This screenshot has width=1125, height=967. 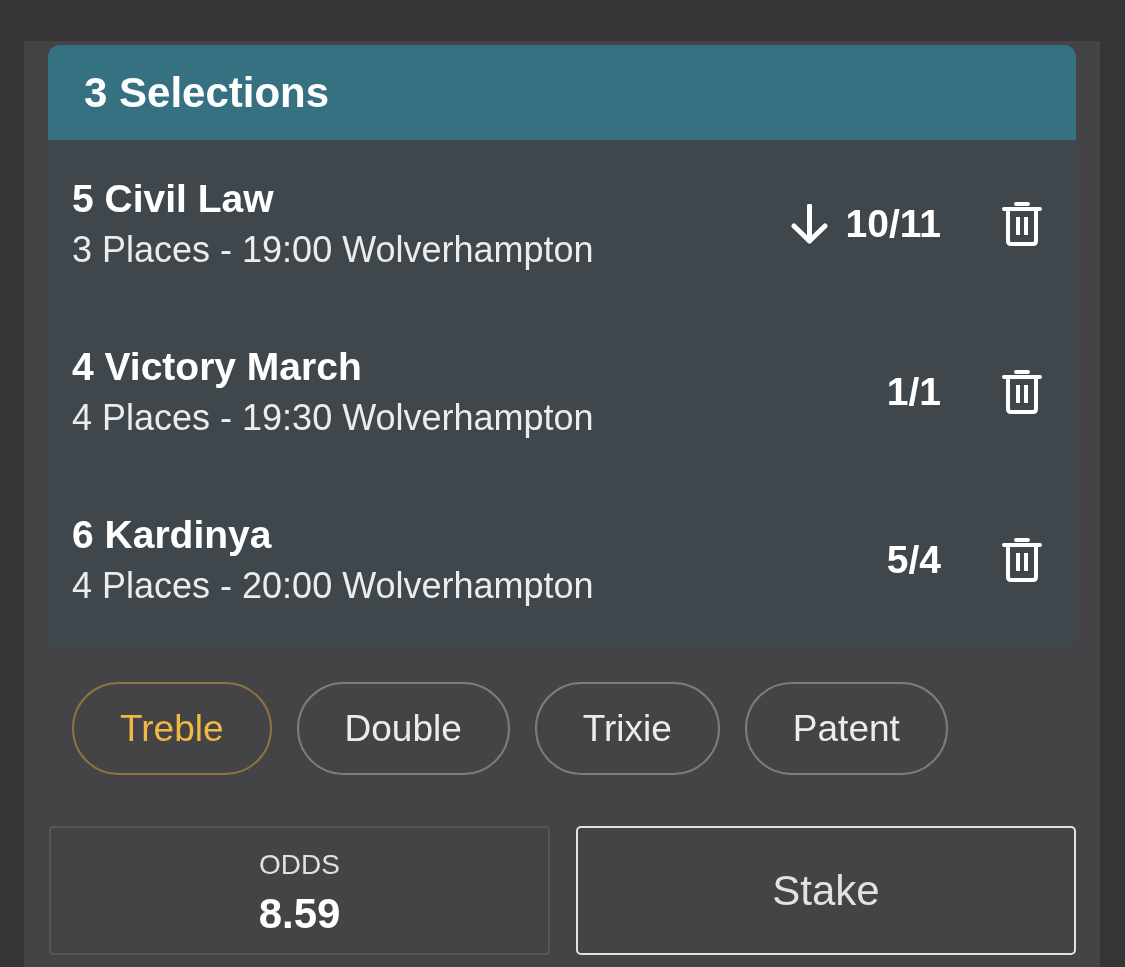 What do you see at coordinates (333, 250) in the screenshot?
I see `selection-details: 3 Places - 19:00 Wolverhampton` at bounding box center [333, 250].